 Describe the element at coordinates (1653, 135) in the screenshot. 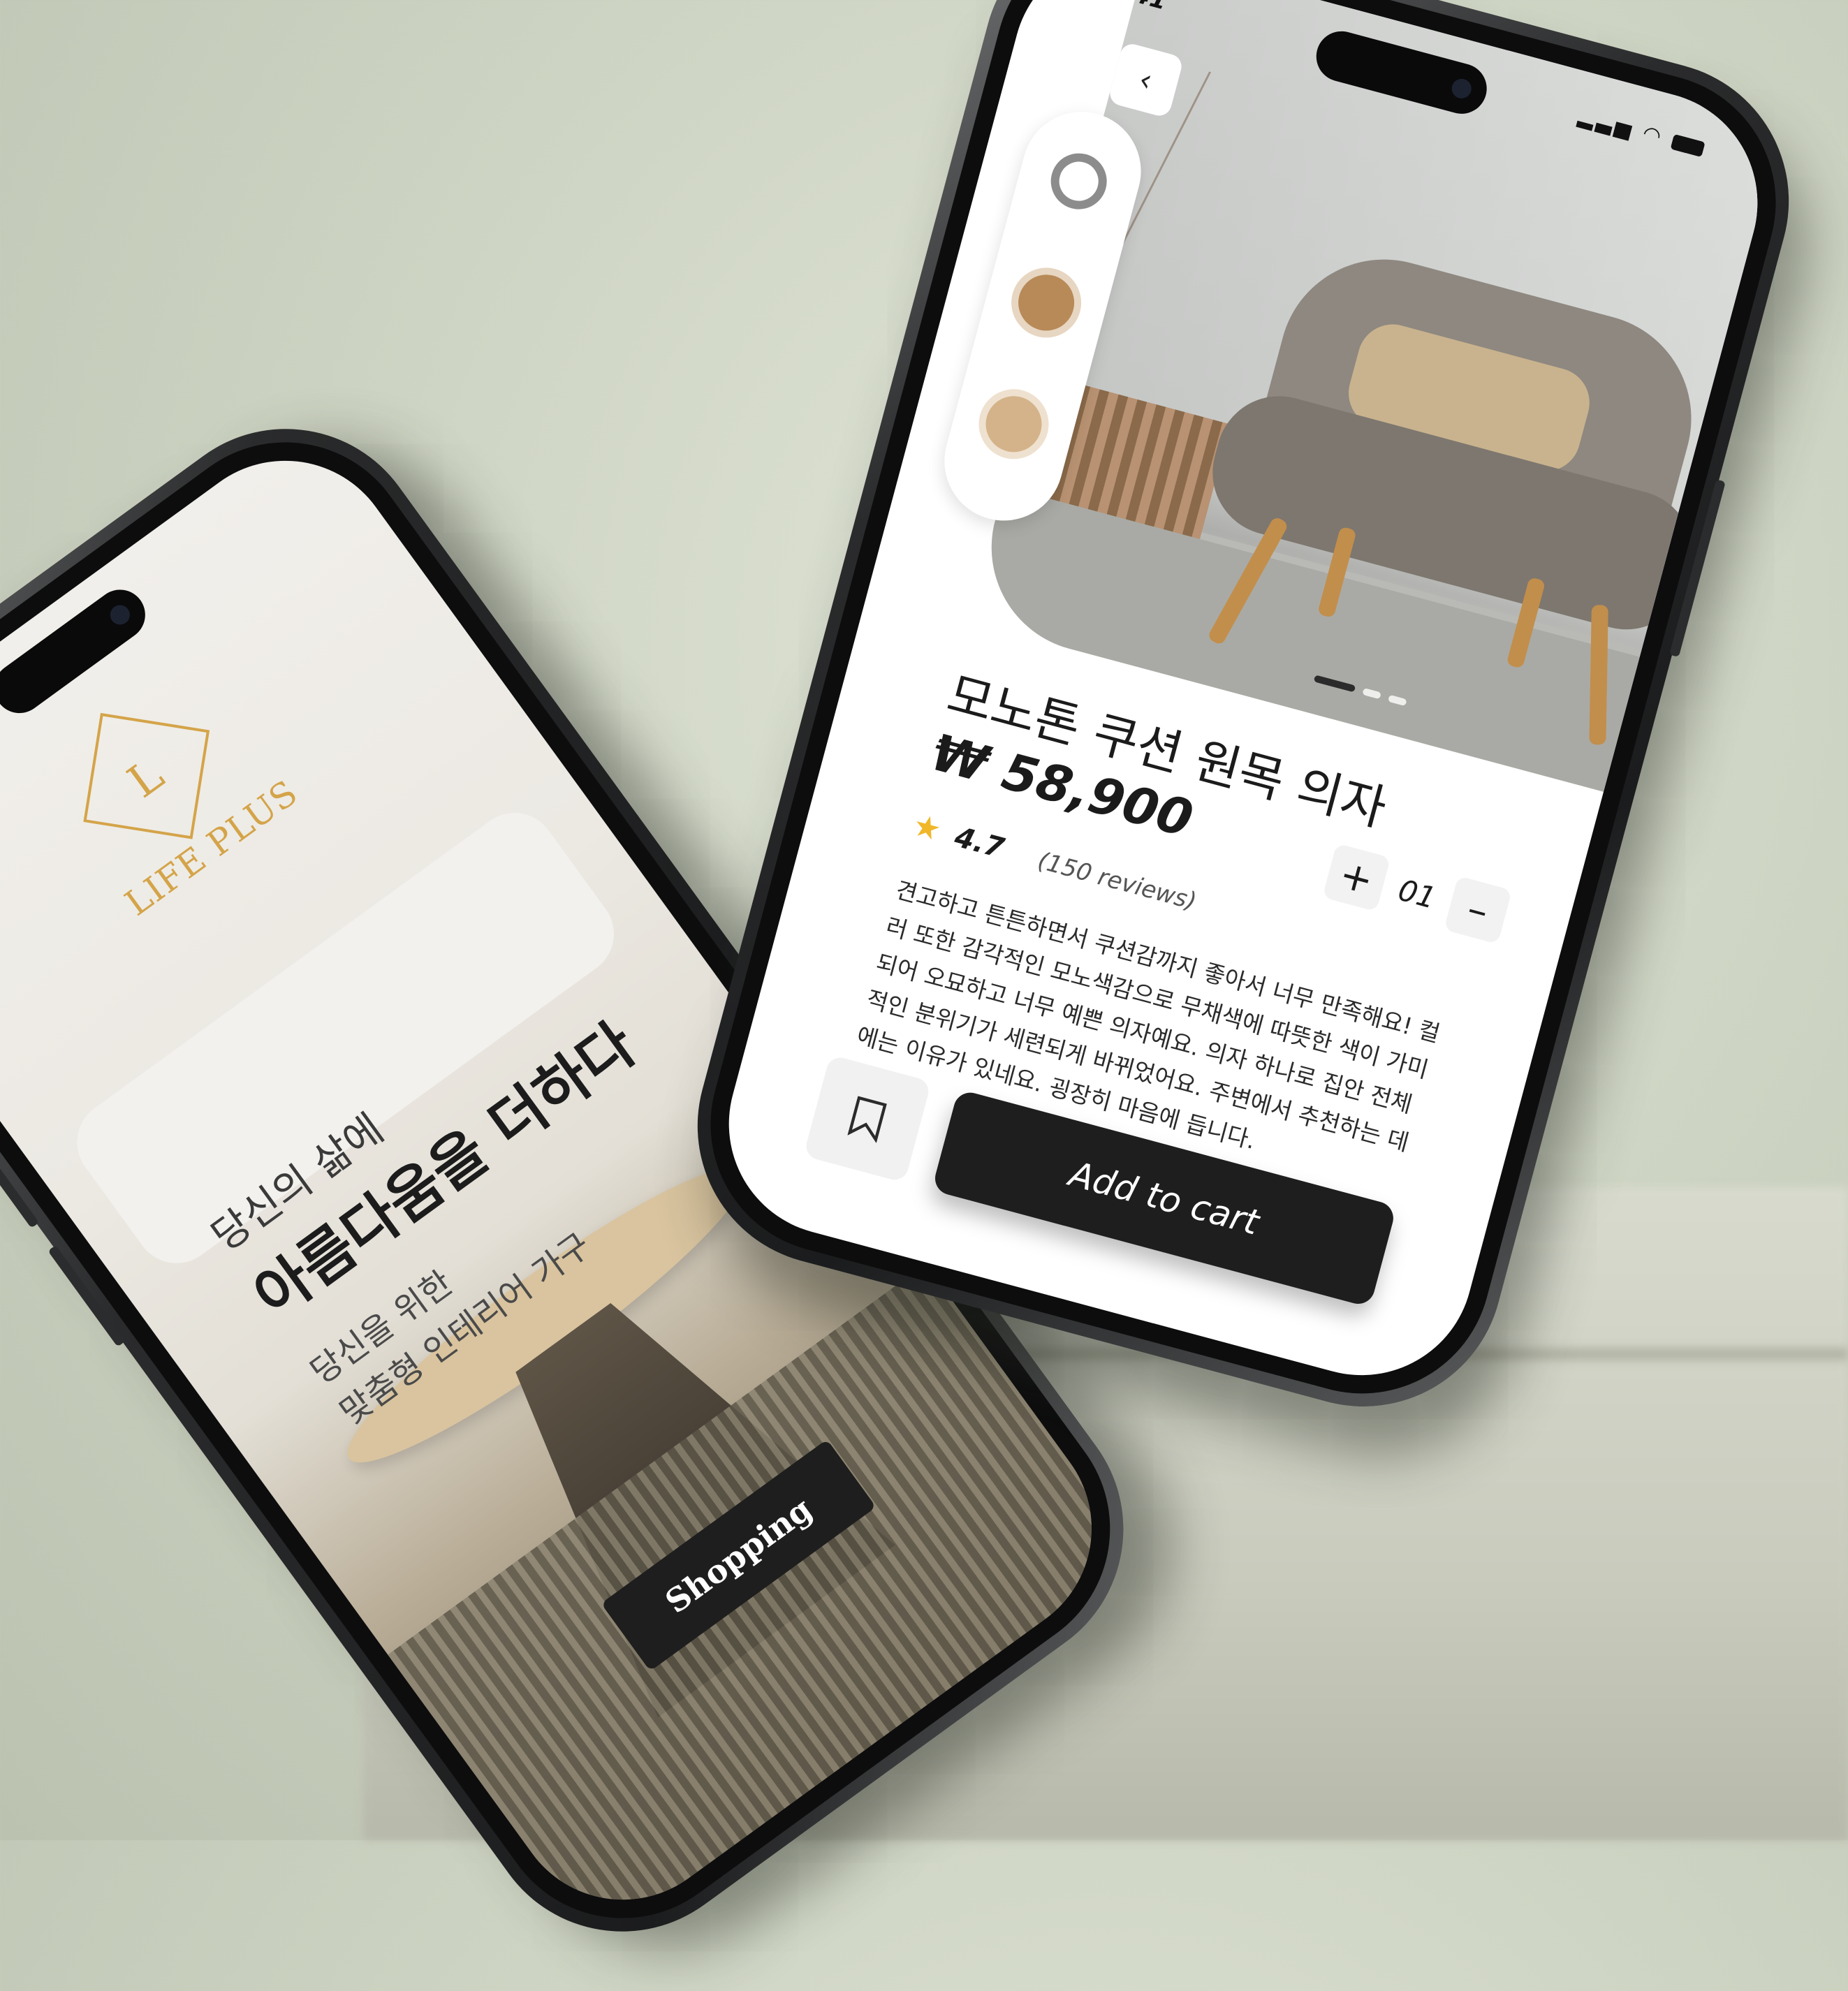

I see `wifi-icon: ◠` at that location.